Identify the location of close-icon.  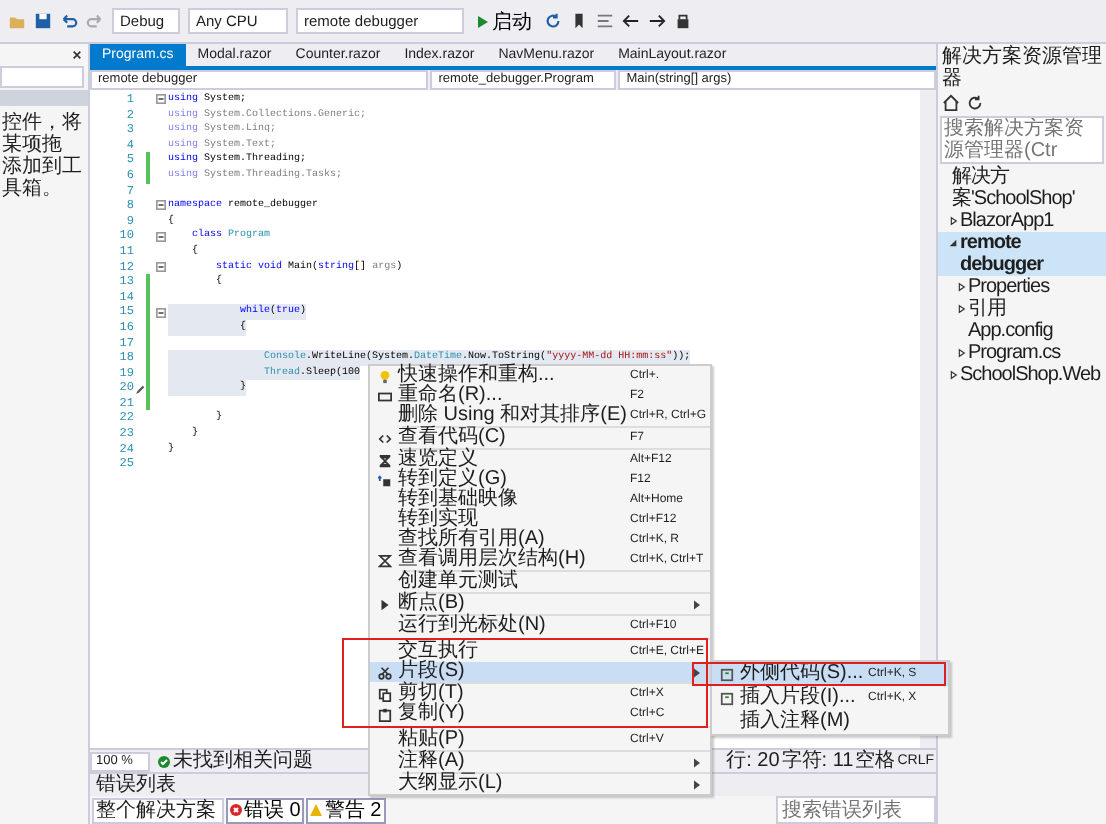
(77, 55).